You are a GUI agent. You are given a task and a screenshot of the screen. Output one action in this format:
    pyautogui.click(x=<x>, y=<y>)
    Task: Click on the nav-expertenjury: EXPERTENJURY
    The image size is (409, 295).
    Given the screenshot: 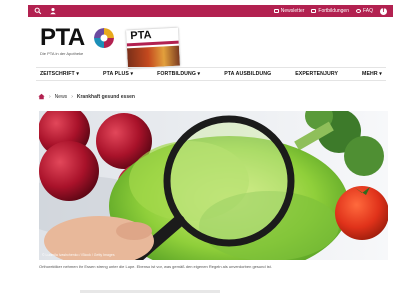 What is the action you would take?
    pyautogui.click(x=316, y=74)
    